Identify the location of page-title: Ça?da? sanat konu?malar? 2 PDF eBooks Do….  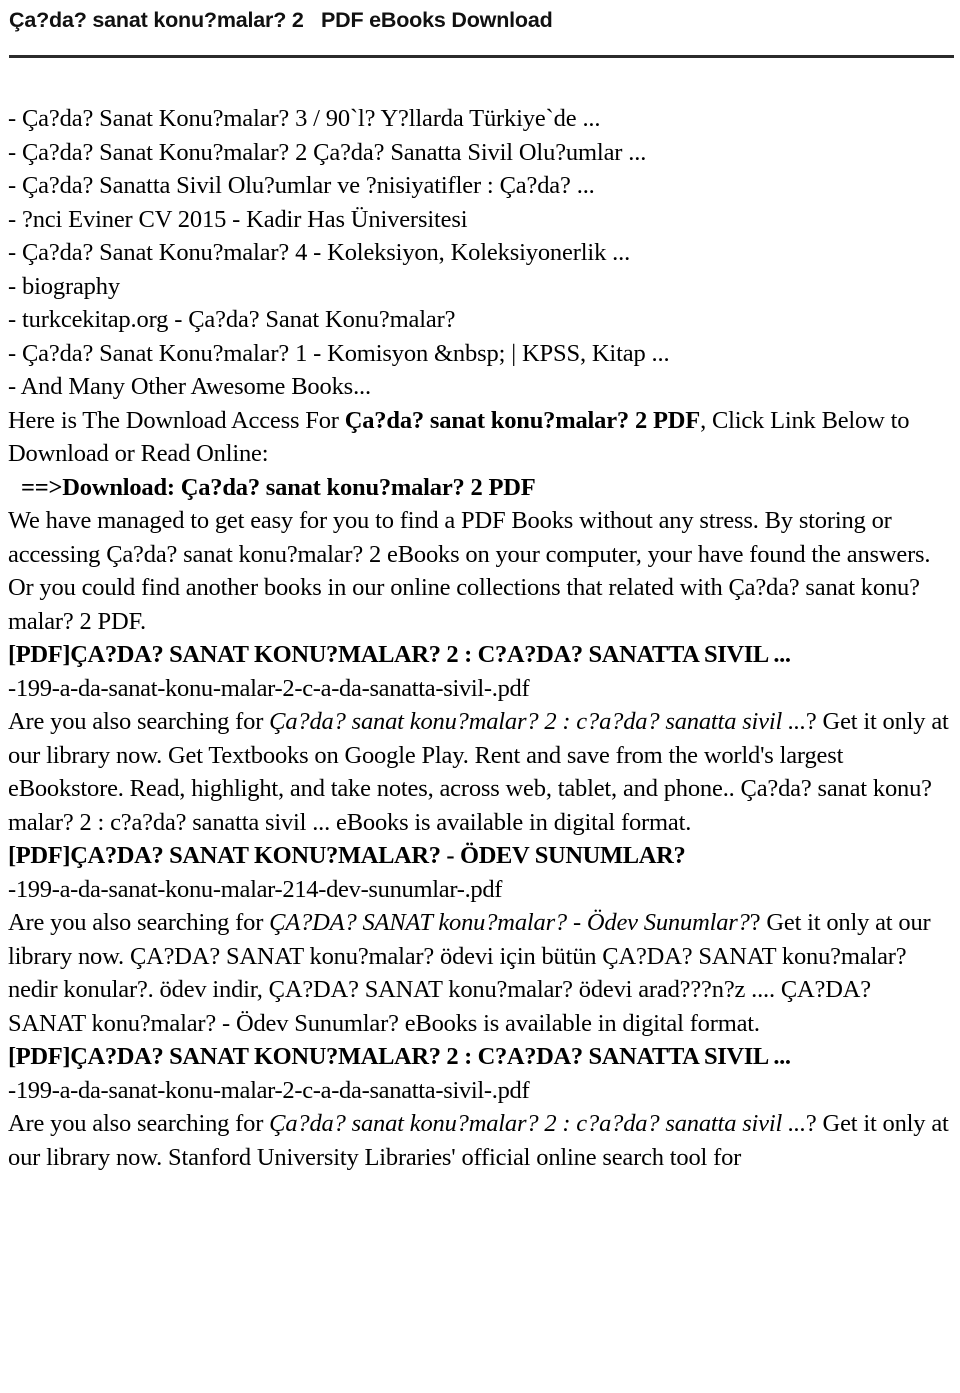
(281, 20).